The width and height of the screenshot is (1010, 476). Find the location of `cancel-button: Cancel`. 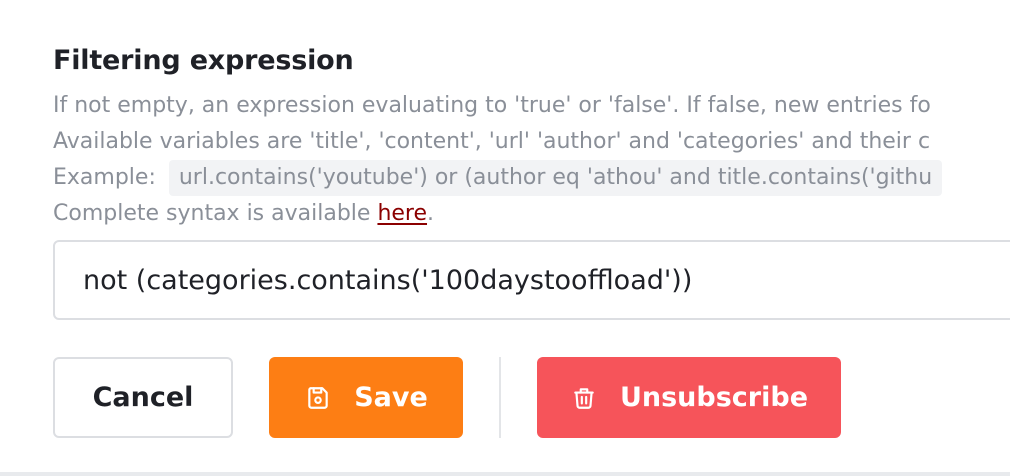

cancel-button: Cancel is located at coordinates (143, 397).